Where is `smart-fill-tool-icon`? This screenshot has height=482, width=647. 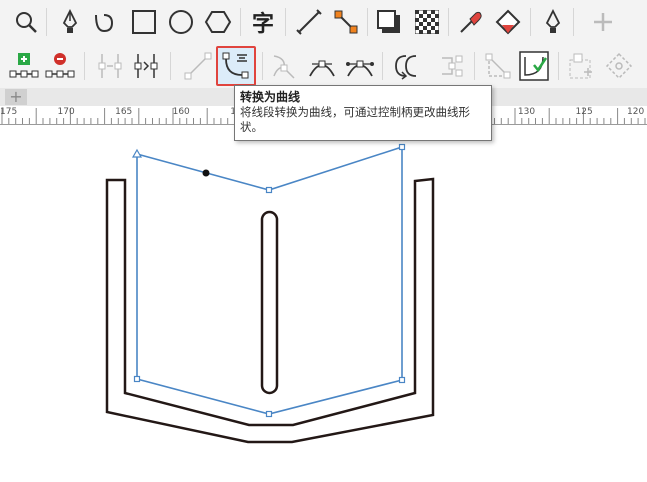
smart-fill-tool-icon is located at coordinates (553, 22).